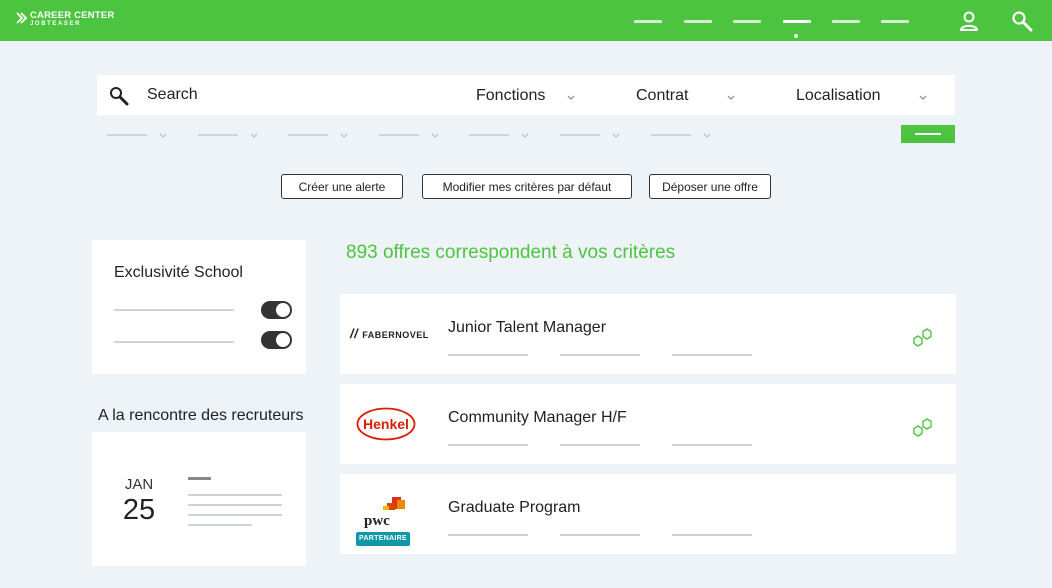 The image size is (1052, 588). Describe the element at coordinates (199, 499) in the screenshot. I see `event-card: JAN 25` at that location.